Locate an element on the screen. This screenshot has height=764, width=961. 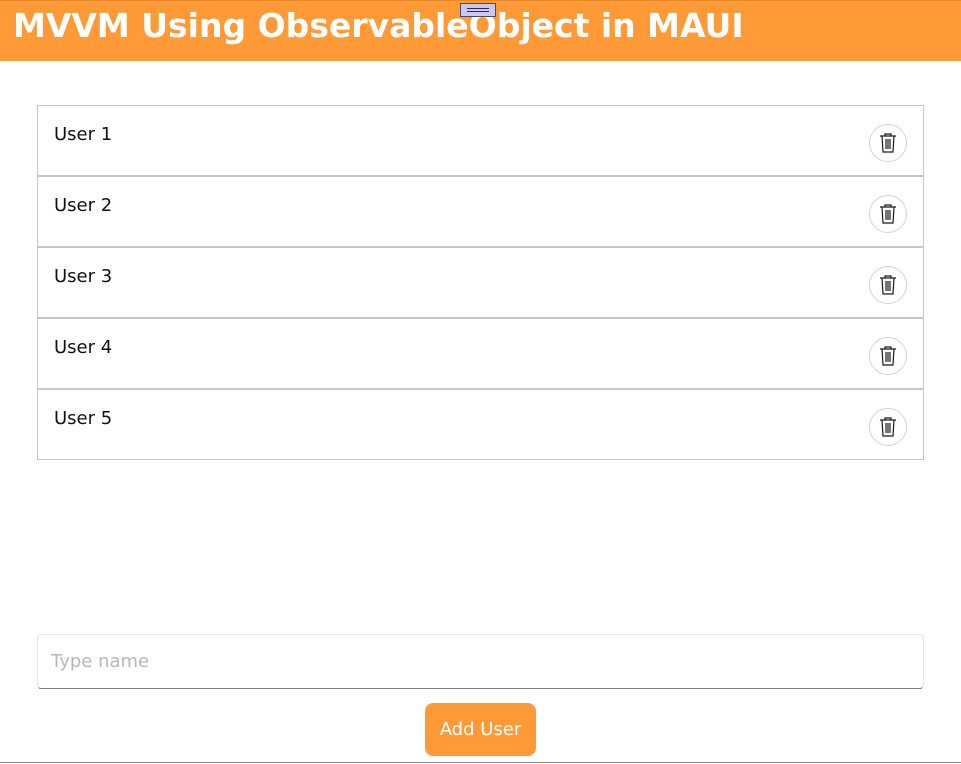
title-bar: MVVM Using ObservableObject in MAUI is located at coordinates (480, 30).